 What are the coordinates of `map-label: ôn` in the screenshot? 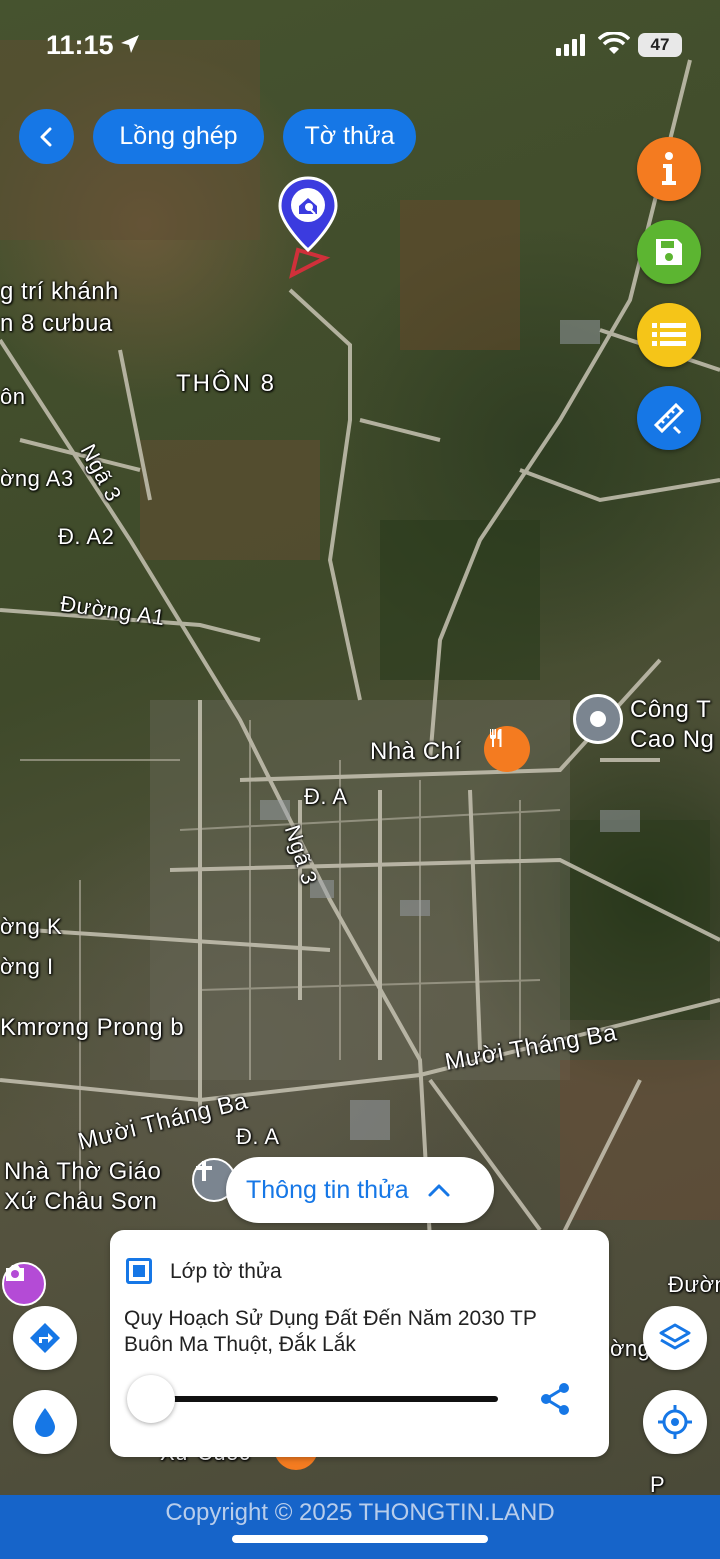 It's located at (13, 396).